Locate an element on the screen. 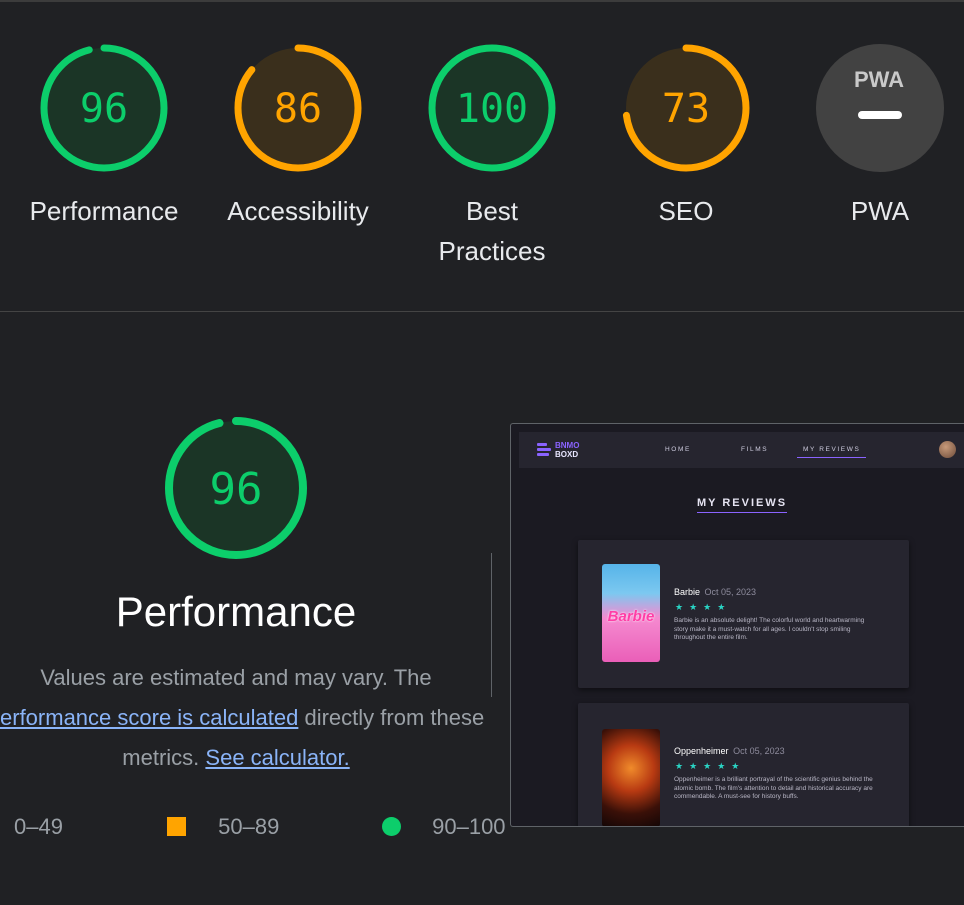  seo-label: SEO is located at coordinates (686, 211).